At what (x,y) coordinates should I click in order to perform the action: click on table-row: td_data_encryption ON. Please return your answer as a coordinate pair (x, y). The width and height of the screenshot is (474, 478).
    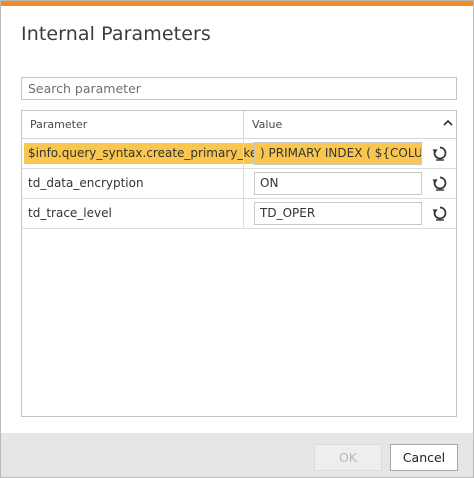
    Looking at the image, I should click on (239, 184).